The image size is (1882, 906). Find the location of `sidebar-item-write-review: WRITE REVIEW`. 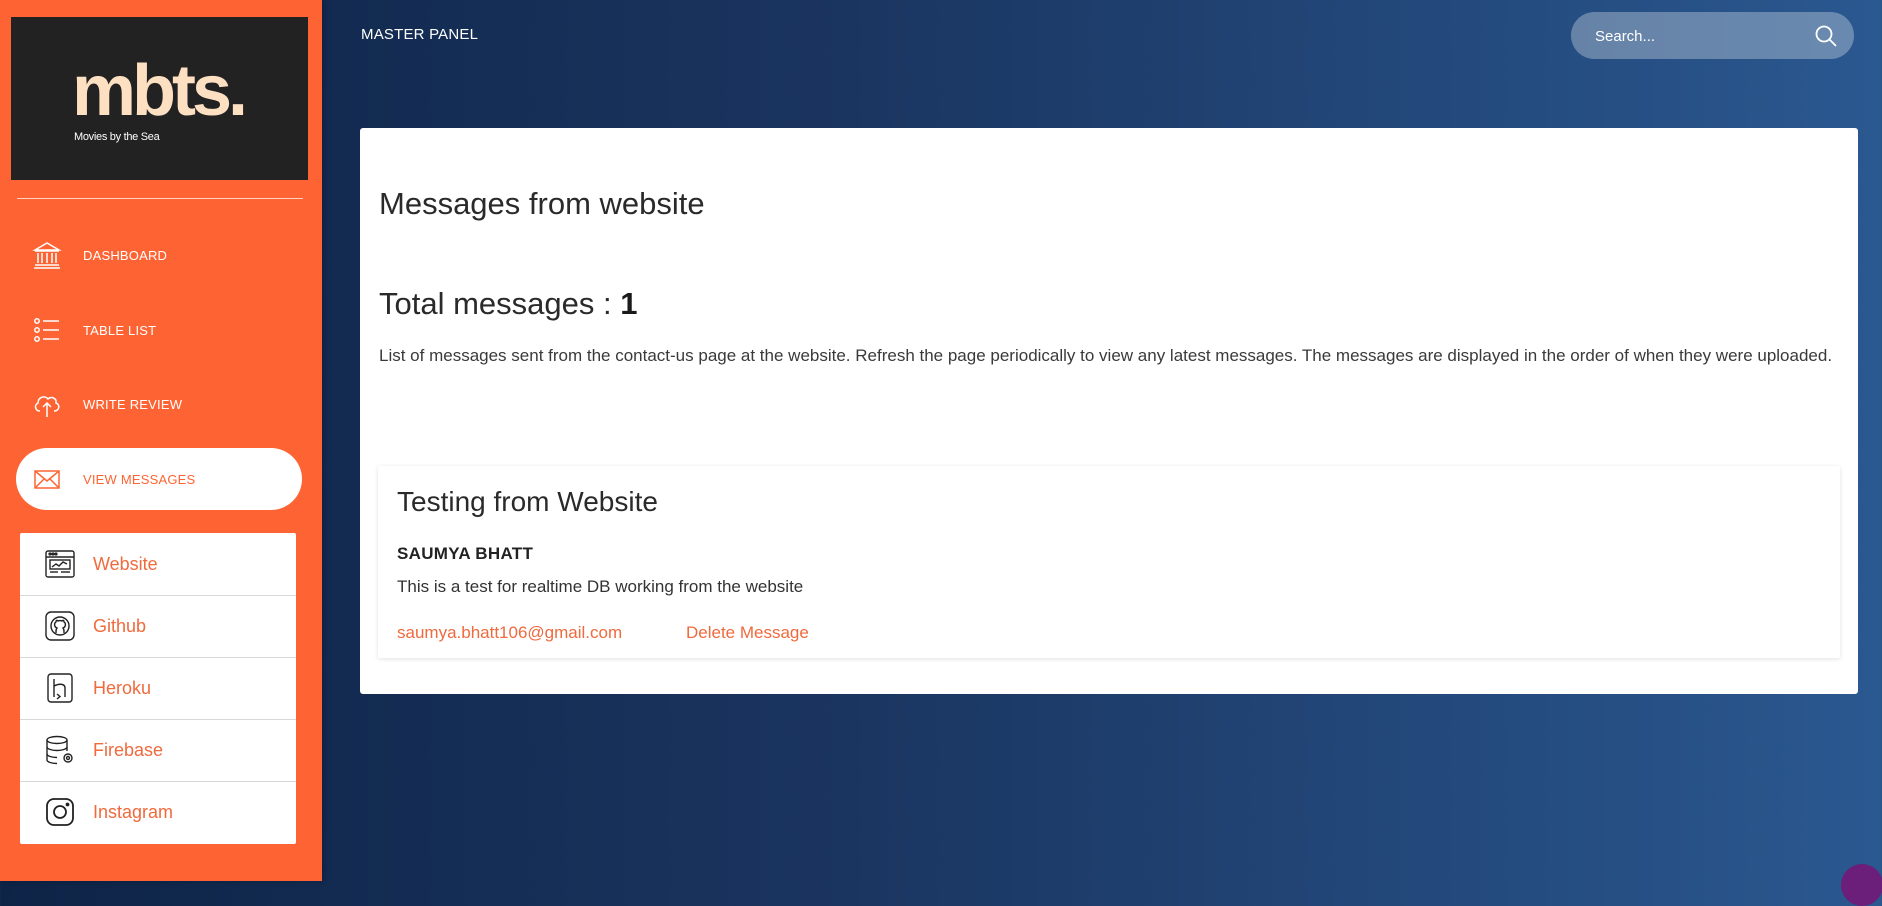

sidebar-item-write-review: WRITE REVIEW is located at coordinates (159, 404).